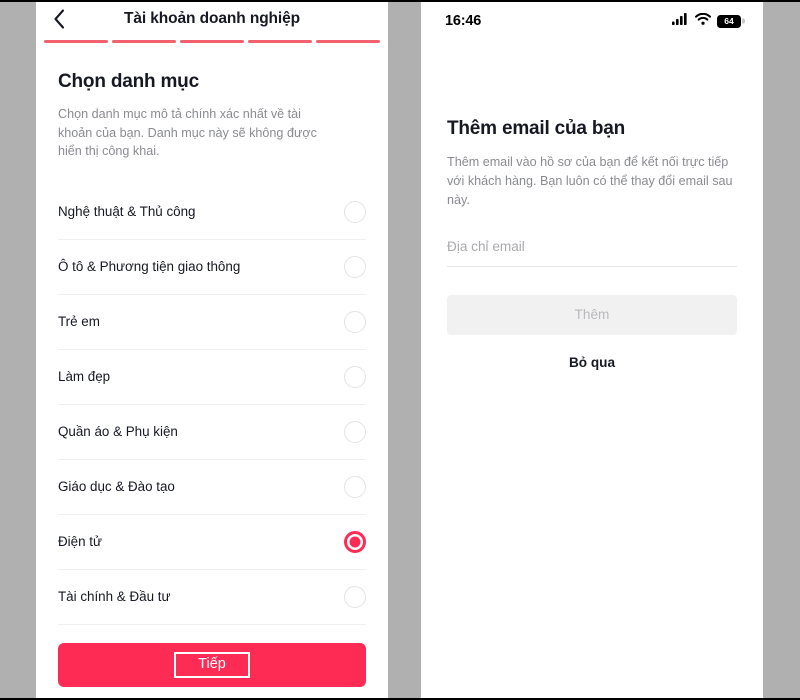  What do you see at coordinates (116, 487) in the screenshot?
I see `category-label: Giáo dục & Đào tạo` at bounding box center [116, 487].